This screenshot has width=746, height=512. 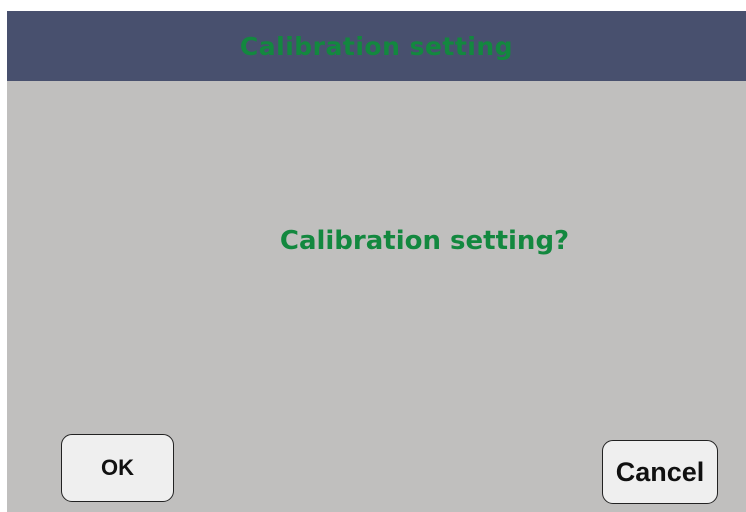 I want to click on title-bar: Calibration setting, so click(x=376, y=46).